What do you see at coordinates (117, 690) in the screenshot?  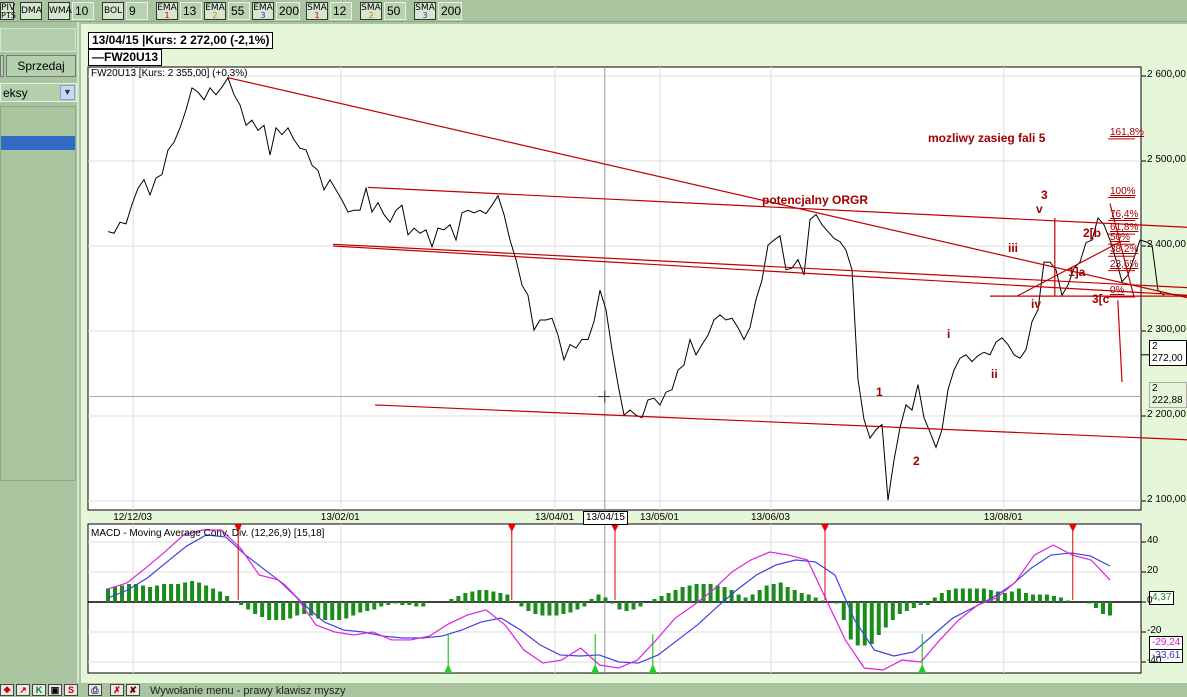 I see `delete-icon: ✗` at bounding box center [117, 690].